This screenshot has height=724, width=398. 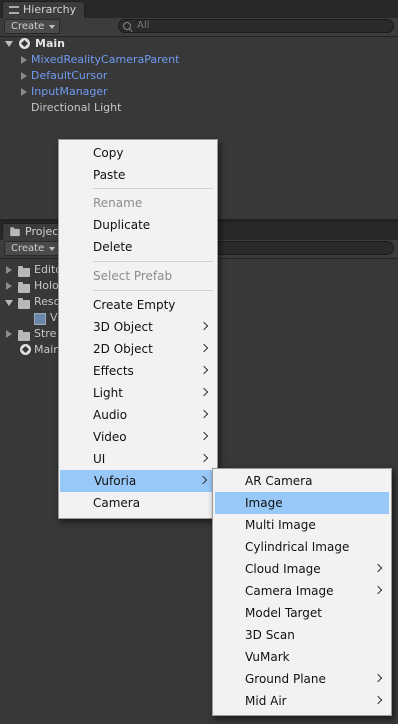 What do you see at coordinates (138, 481) in the screenshot?
I see `menu-item-vuforia: Vuforia` at bounding box center [138, 481].